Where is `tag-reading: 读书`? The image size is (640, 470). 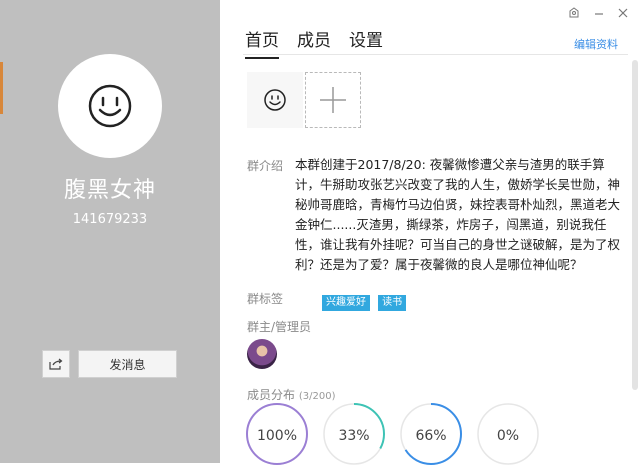 tag-reading: 读书 is located at coordinates (392, 303).